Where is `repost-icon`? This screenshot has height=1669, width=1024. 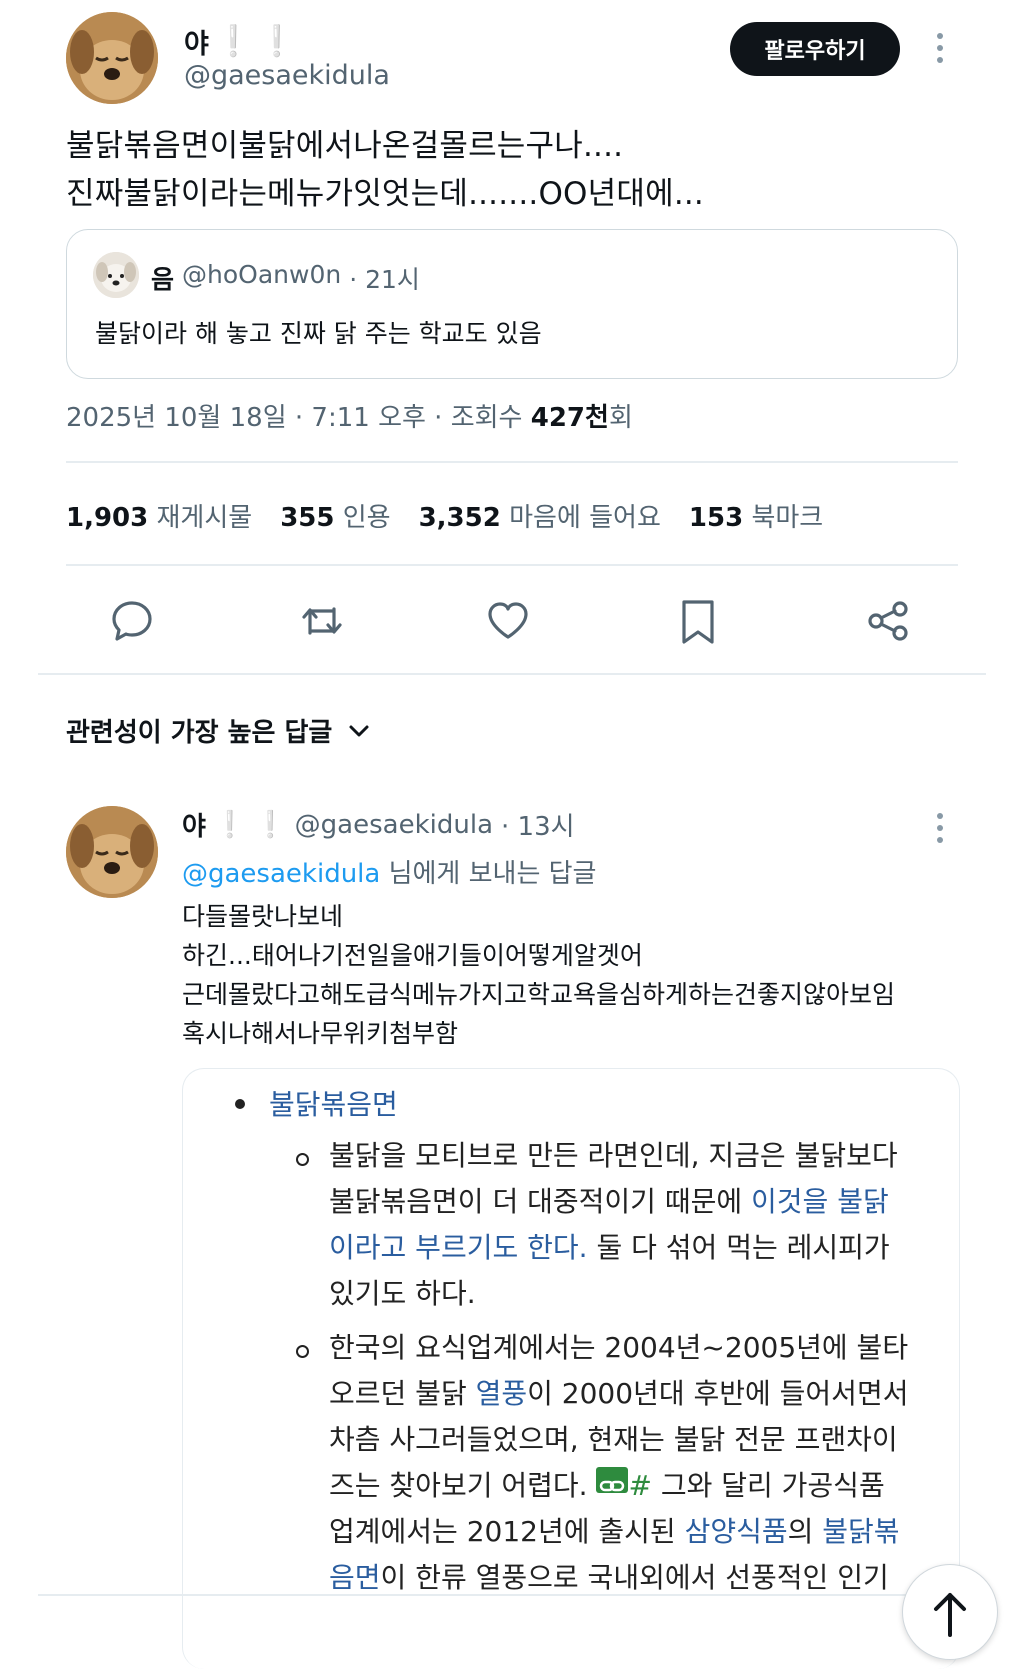
repost-icon is located at coordinates (322, 623).